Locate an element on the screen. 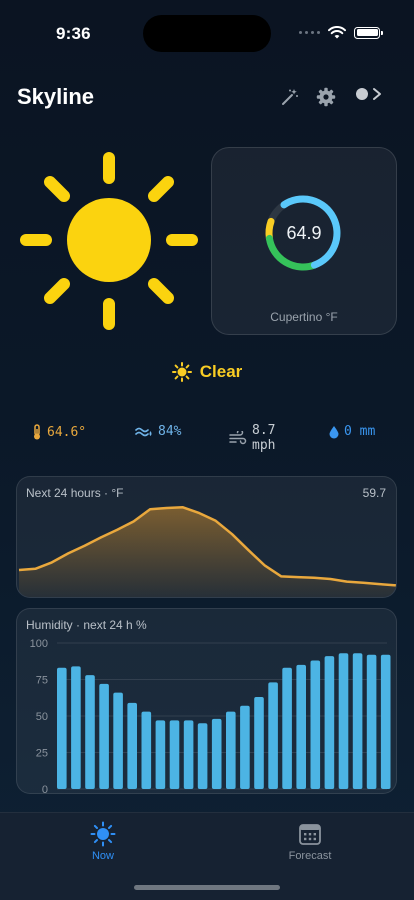 The image size is (414, 900). current-temp-value: 64.9 is located at coordinates (304, 233).